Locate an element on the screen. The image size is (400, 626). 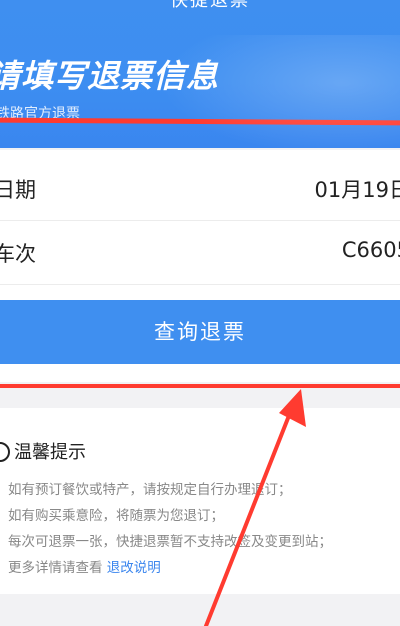
train-row: 车次 C6605 is located at coordinates (200, 253).